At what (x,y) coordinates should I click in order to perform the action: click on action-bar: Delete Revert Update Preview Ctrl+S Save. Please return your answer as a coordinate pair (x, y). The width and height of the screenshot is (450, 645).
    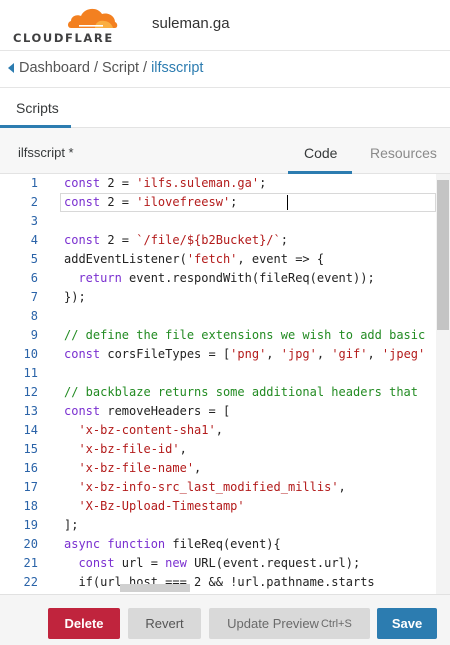
    Looking at the image, I should click on (225, 619).